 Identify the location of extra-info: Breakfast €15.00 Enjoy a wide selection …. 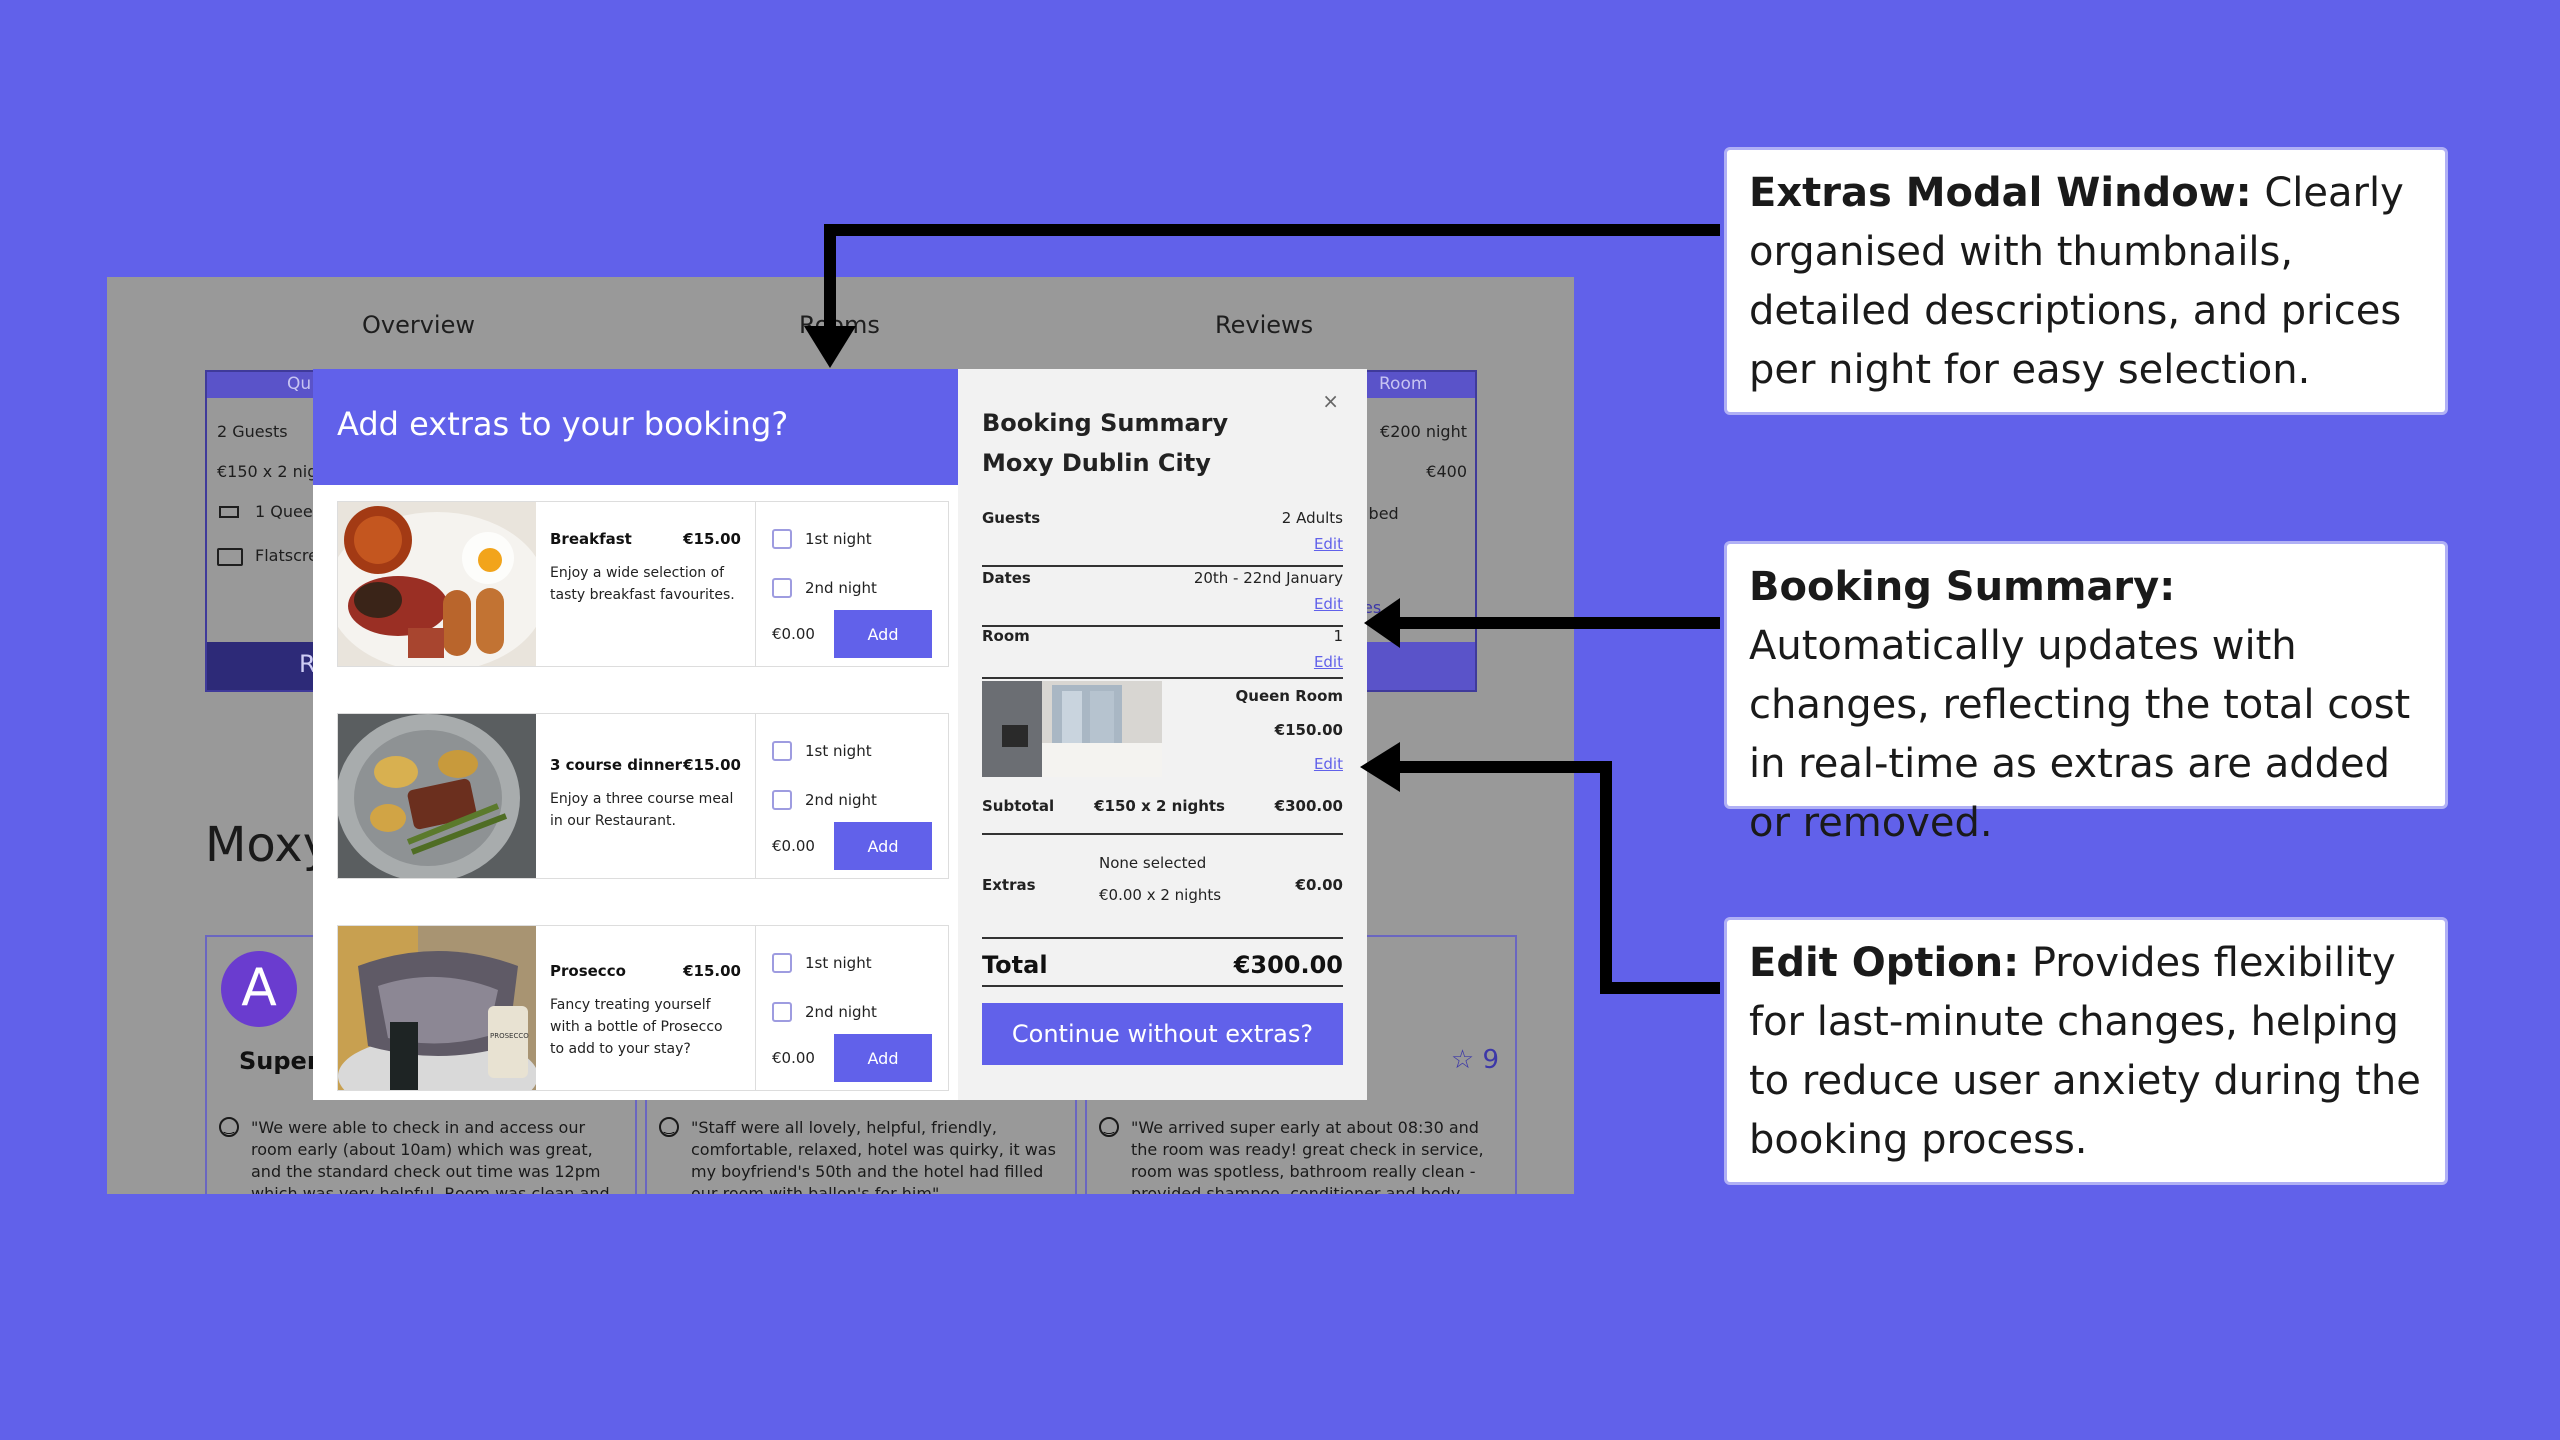
(646, 584).